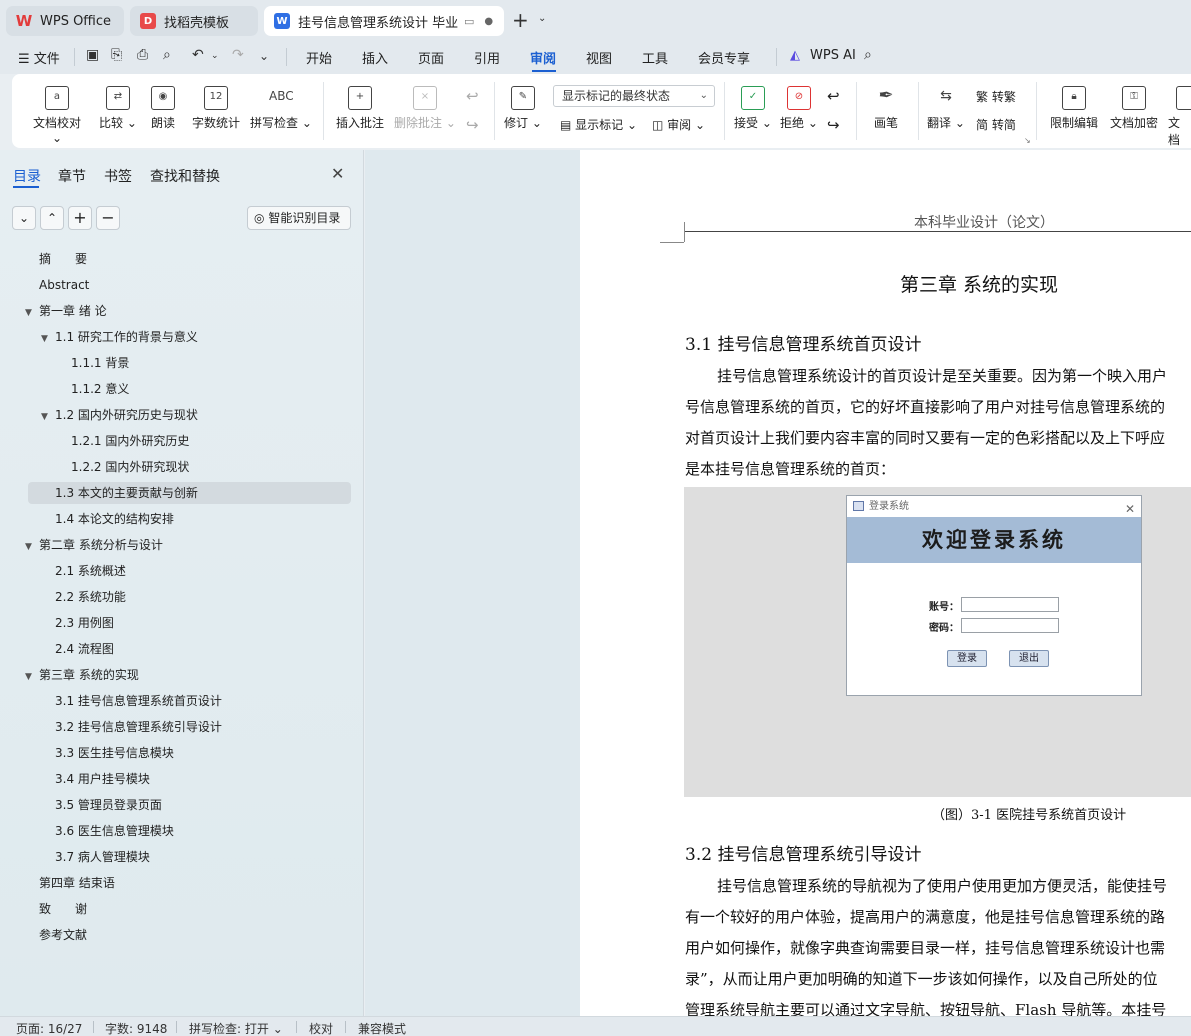 The width and height of the screenshot is (1191, 1036). Describe the element at coordinates (80, 218) in the screenshot. I see `add-heading-icon: +` at that location.